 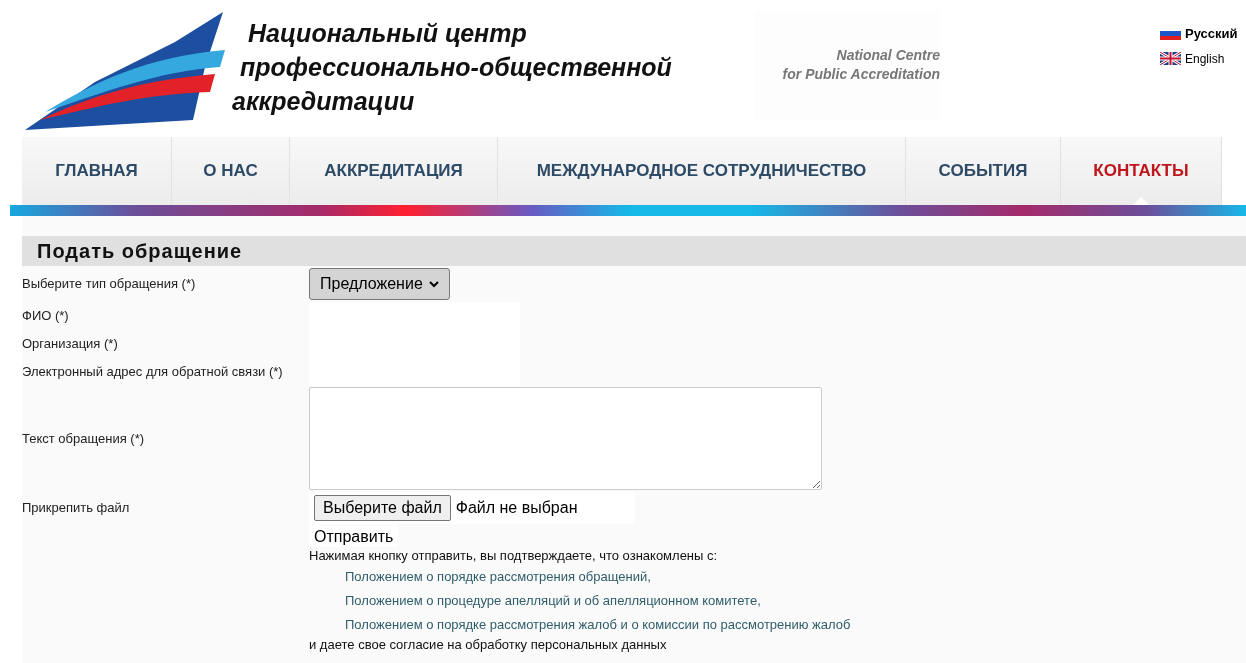 What do you see at coordinates (516, 508) in the screenshot?
I see `file-status: Файл не выбран` at bounding box center [516, 508].